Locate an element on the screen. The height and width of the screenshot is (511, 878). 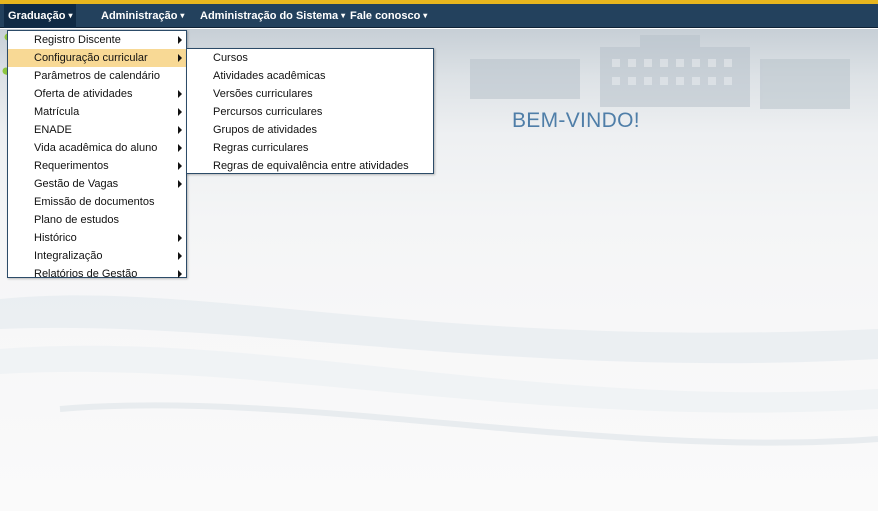
menu-item-label: Emissão de documentos is located at coordinates (94, 202).